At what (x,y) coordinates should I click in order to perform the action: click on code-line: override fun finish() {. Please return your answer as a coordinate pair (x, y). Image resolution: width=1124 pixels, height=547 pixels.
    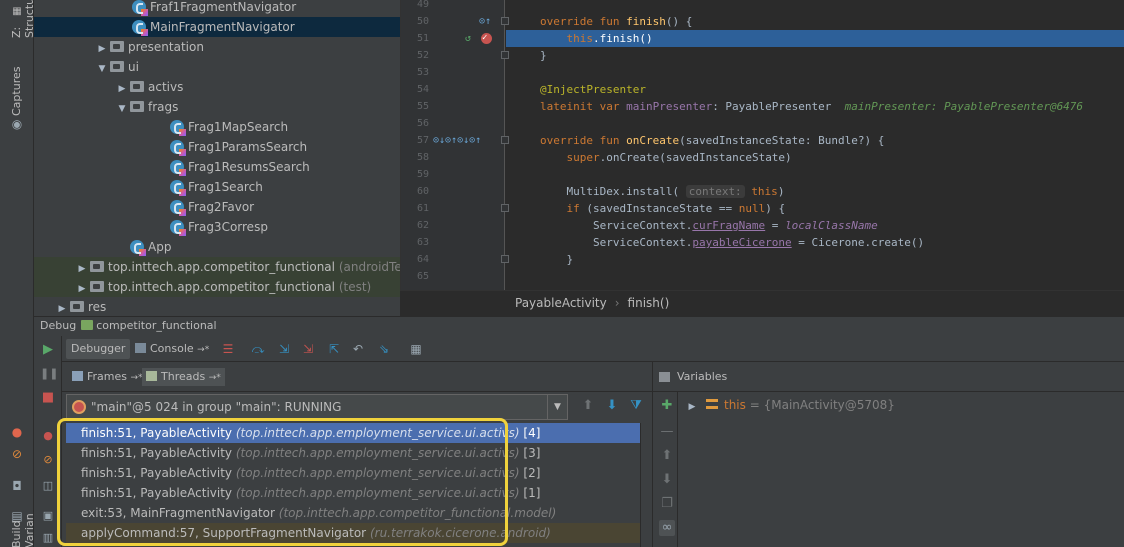
    Looking at the image, I should click on (815, 21).